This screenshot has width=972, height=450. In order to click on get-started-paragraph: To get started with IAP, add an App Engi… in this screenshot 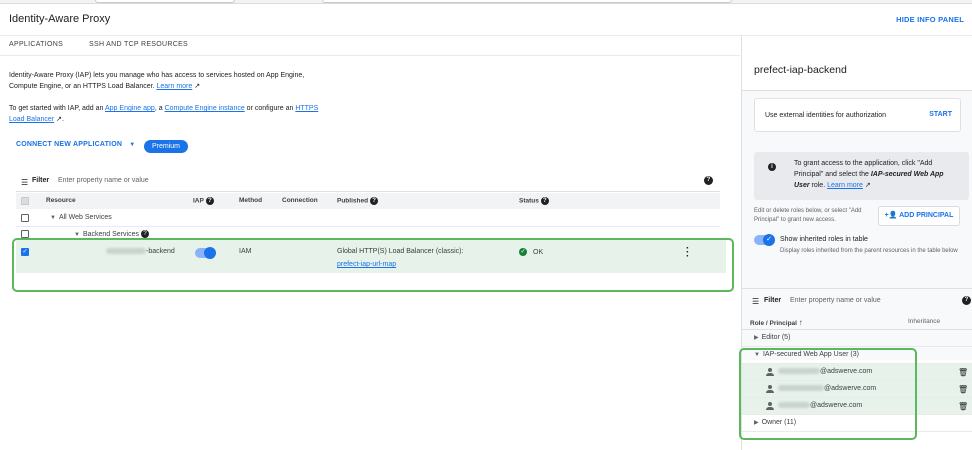, I will do `click(164, 114)`.